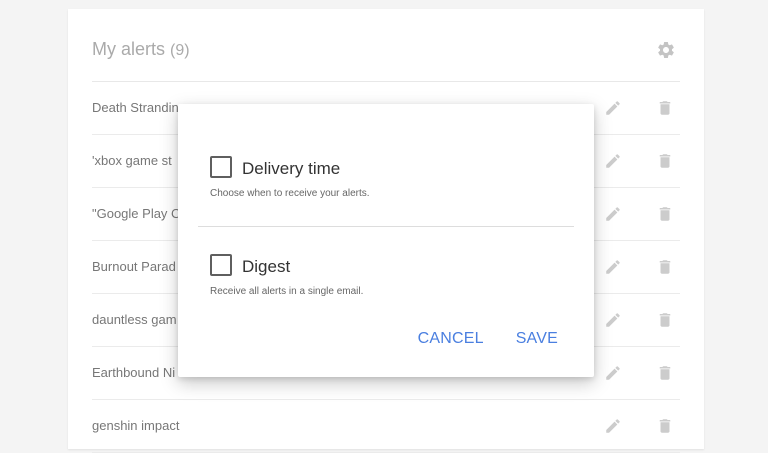 Image resolution: width=768 pixels, height=453 pixels. I want to click on page-title-text: My alerts, so click(129, 49).